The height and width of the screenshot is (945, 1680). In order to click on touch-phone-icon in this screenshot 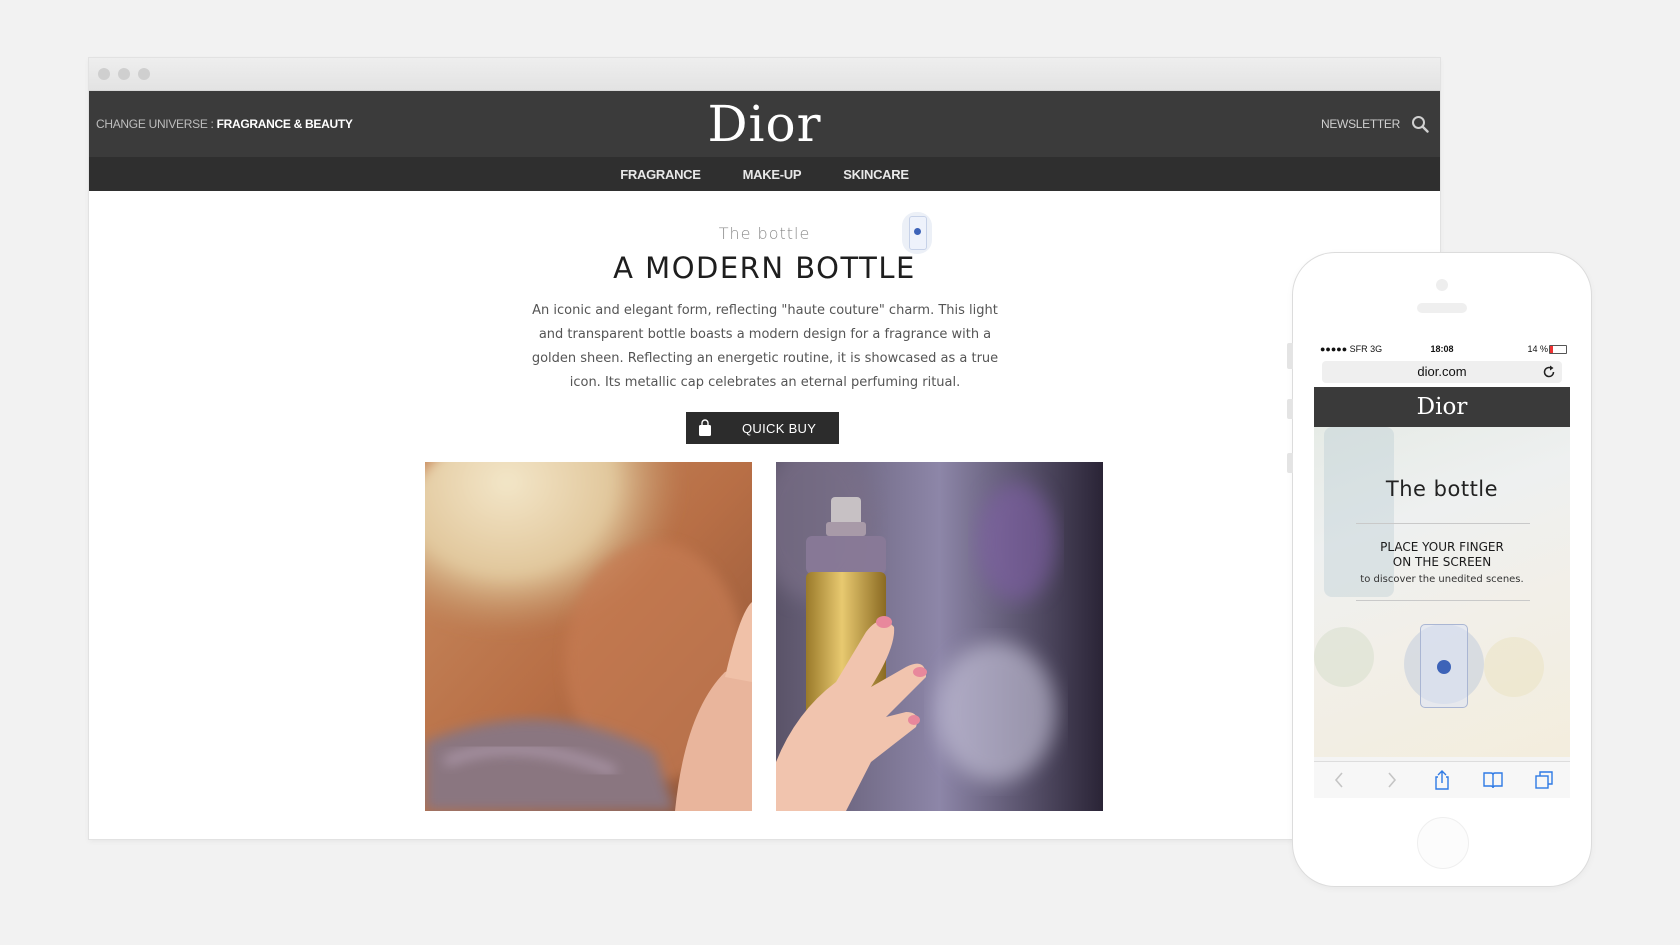, I will do `click(917, 233)`.